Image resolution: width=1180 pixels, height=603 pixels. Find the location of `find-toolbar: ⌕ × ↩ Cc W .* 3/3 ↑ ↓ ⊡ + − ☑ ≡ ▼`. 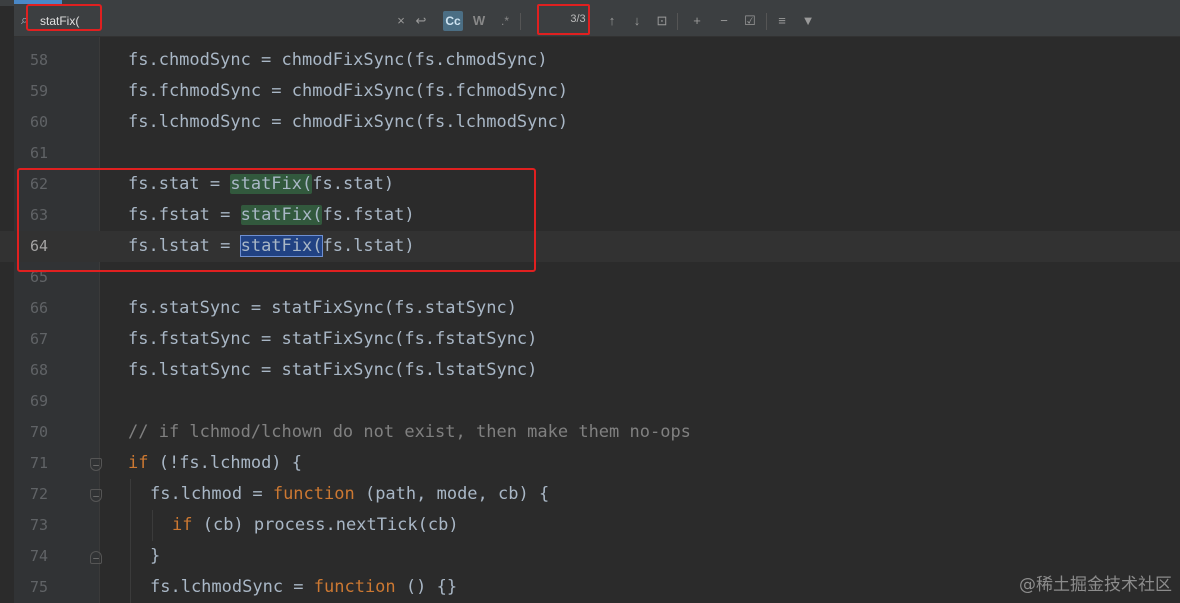

find-toolbar: ⌕ × ↩ Cc W .* 3/3 ↑ ↓ ⊡ + − ☑ ≡ ▼ is located at coordinates (597, 21).